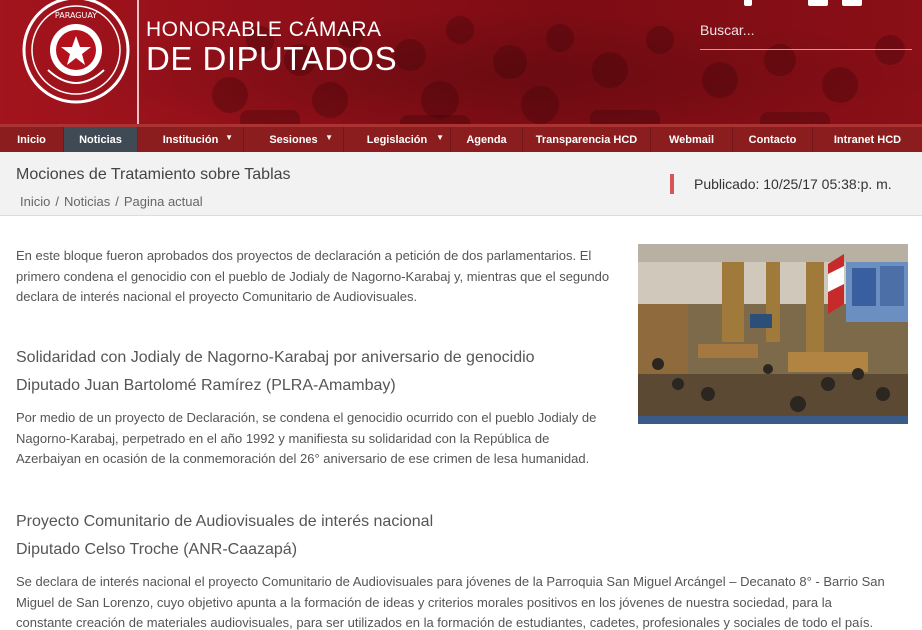 The height and width of the screenshot is (630, 922). I want to click on site-title-line1: HONORABLE CÁMARA, so click(264, 29).